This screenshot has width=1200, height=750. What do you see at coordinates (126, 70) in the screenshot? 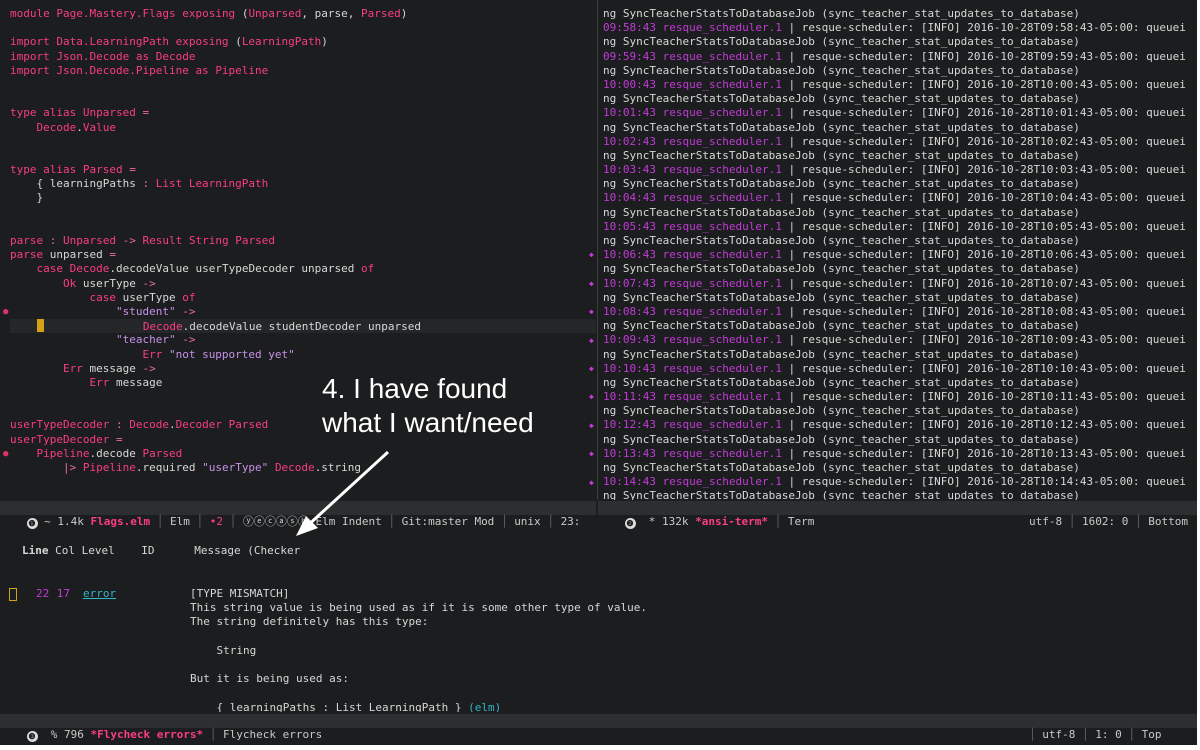
I see `code-token: Json.Decode.Pipeline` at bounding box center [126, 70].